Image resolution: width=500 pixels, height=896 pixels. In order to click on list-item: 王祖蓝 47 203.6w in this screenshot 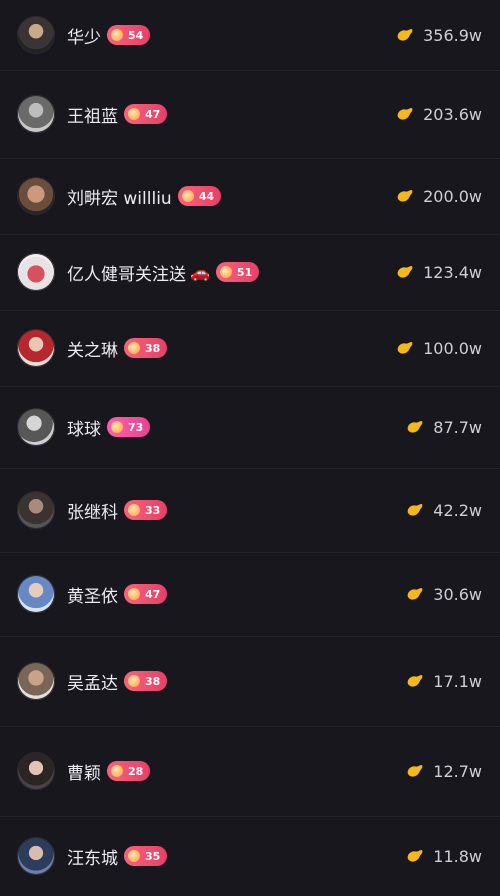, I will do `click(250, 114)`.